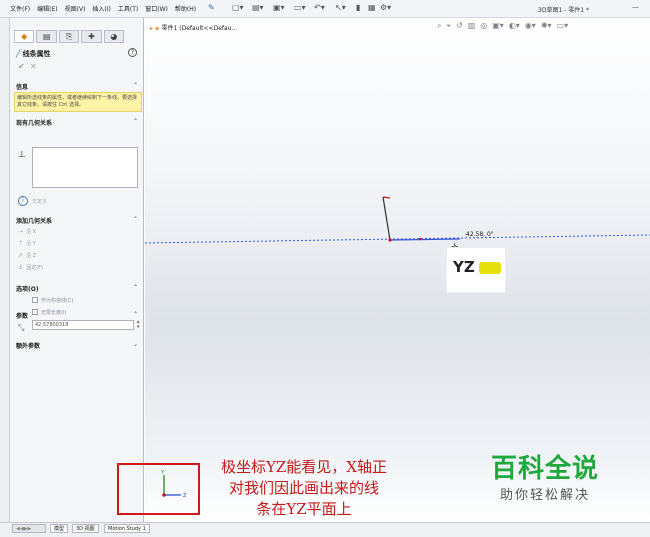  I want to click on plane-label: YZ, so click(464, 267).